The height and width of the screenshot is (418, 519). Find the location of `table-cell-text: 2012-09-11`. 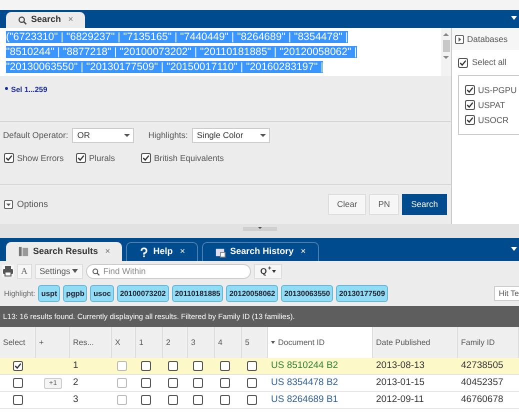

table-cell-text: 2012-09-11 is located at coordinates (400, 399).